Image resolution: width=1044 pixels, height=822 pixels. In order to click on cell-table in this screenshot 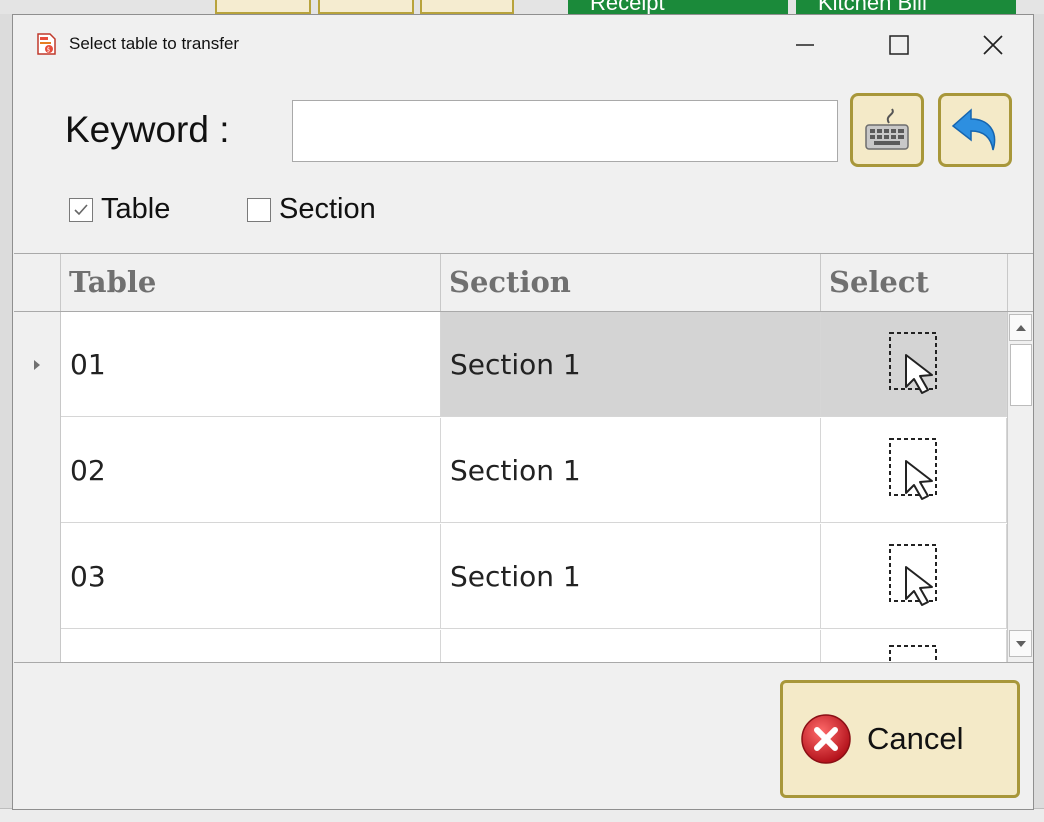, I will do `click(251, 646)`.